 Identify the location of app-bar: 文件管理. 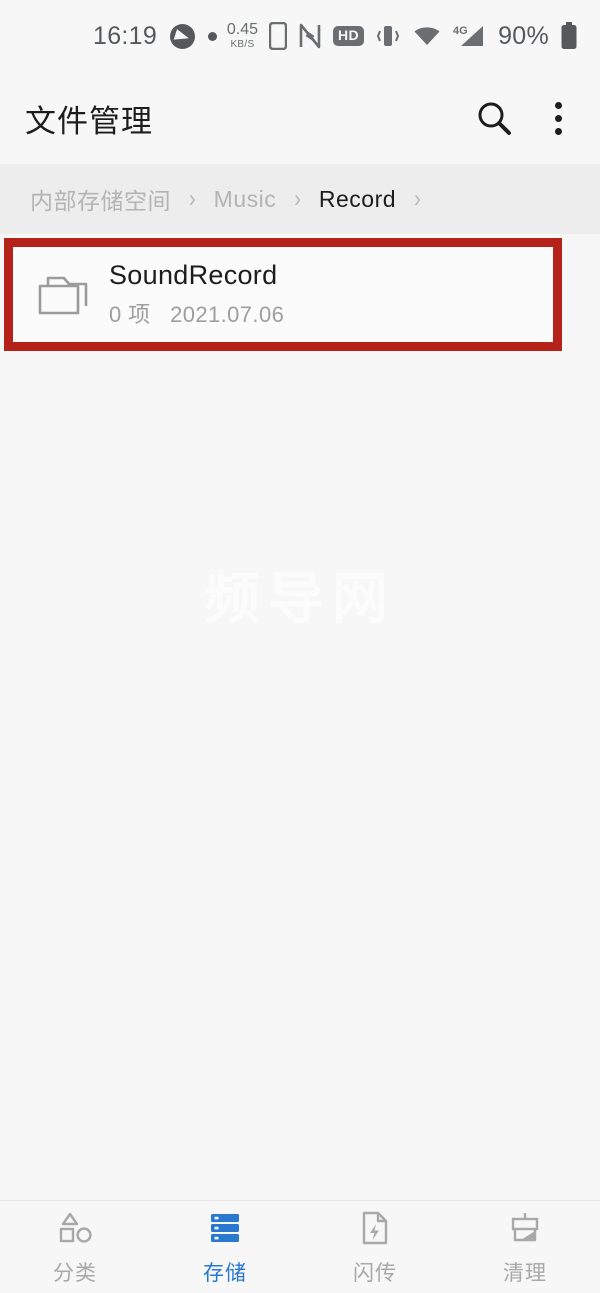
(300, 118).